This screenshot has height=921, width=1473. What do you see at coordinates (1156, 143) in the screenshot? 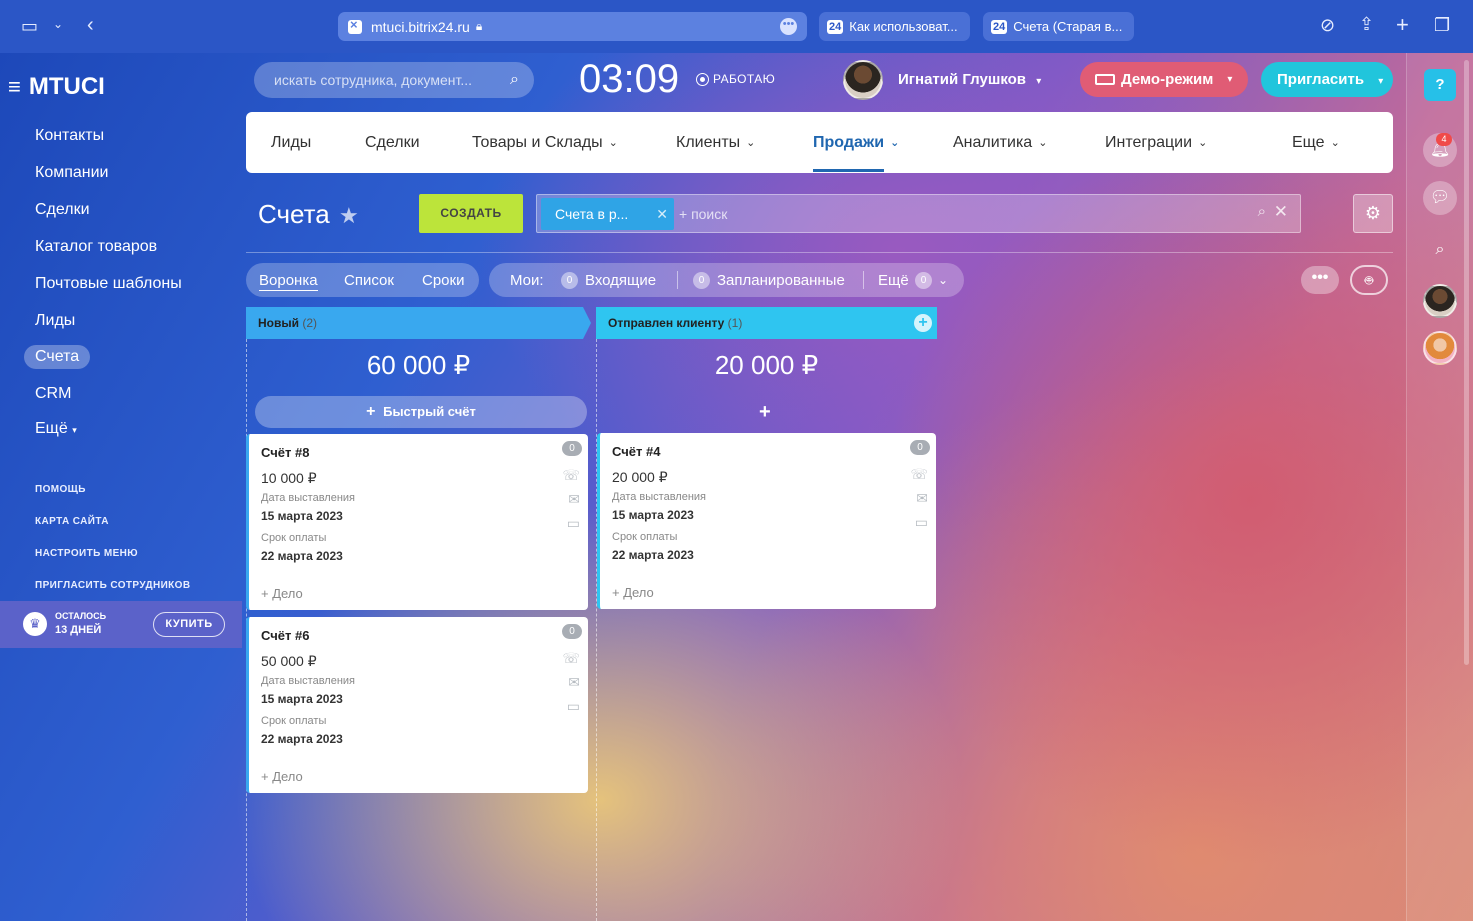
I see `nav-item-integrations: Интеграции ⌄` at bounding box center [1156, 143].